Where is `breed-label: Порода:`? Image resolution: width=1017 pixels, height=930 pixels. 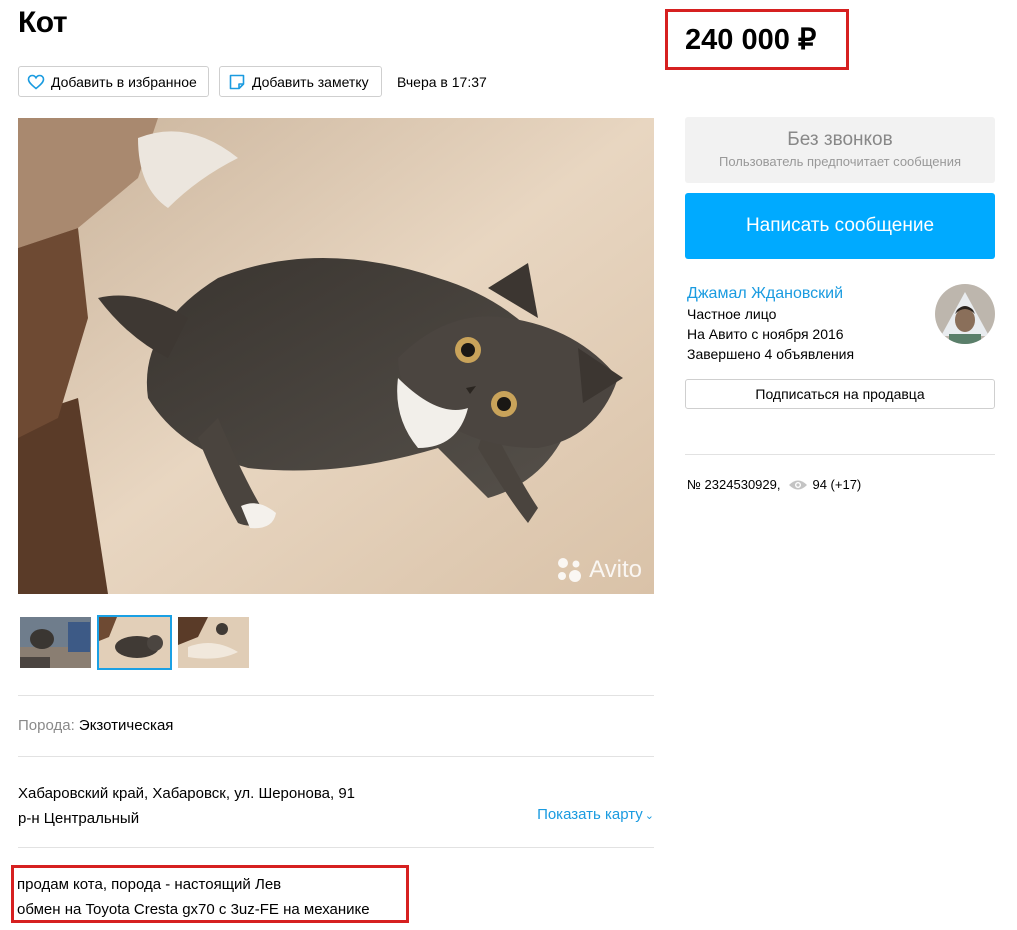
breed-label: Порода: is located at coordinates (46, 725).